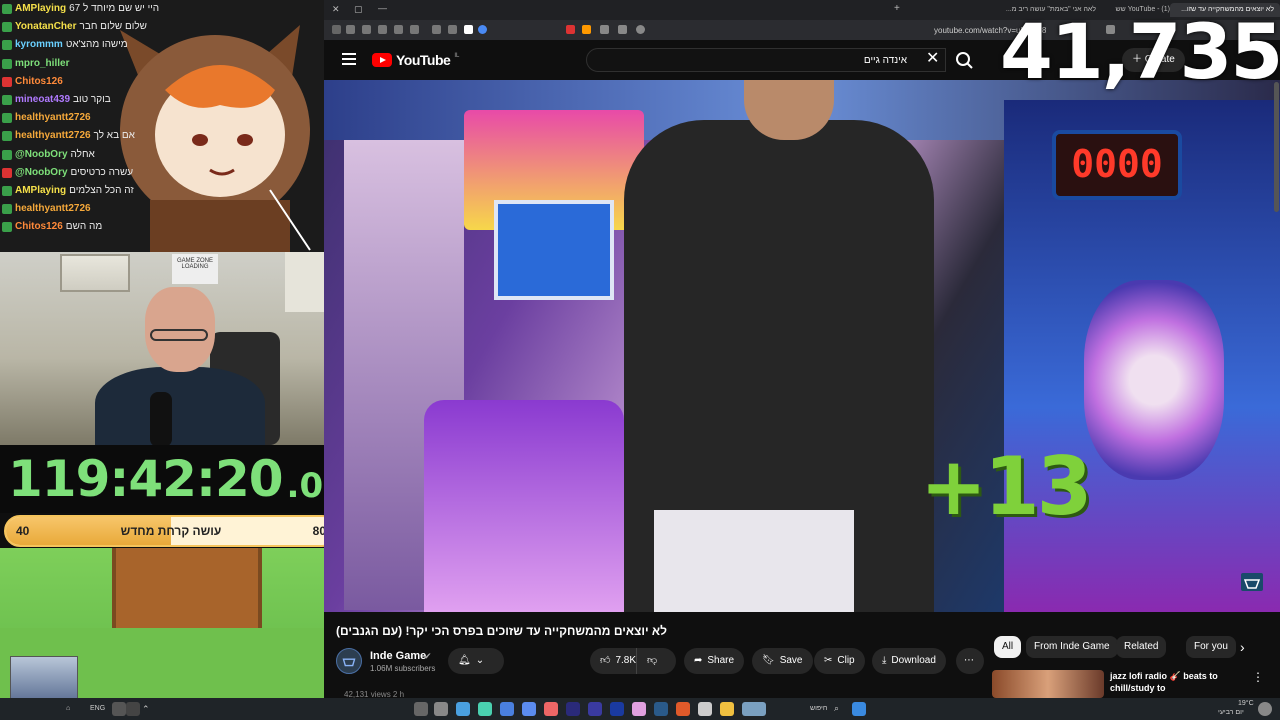  I want to click on scissors-icon: ✂, so click(828, 660).